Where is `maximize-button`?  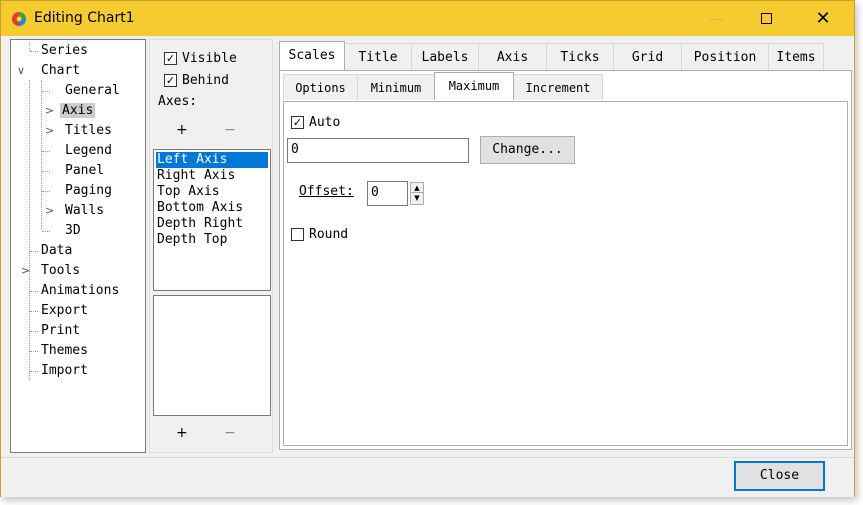
maximize-button is located at coordinates (766, 18).